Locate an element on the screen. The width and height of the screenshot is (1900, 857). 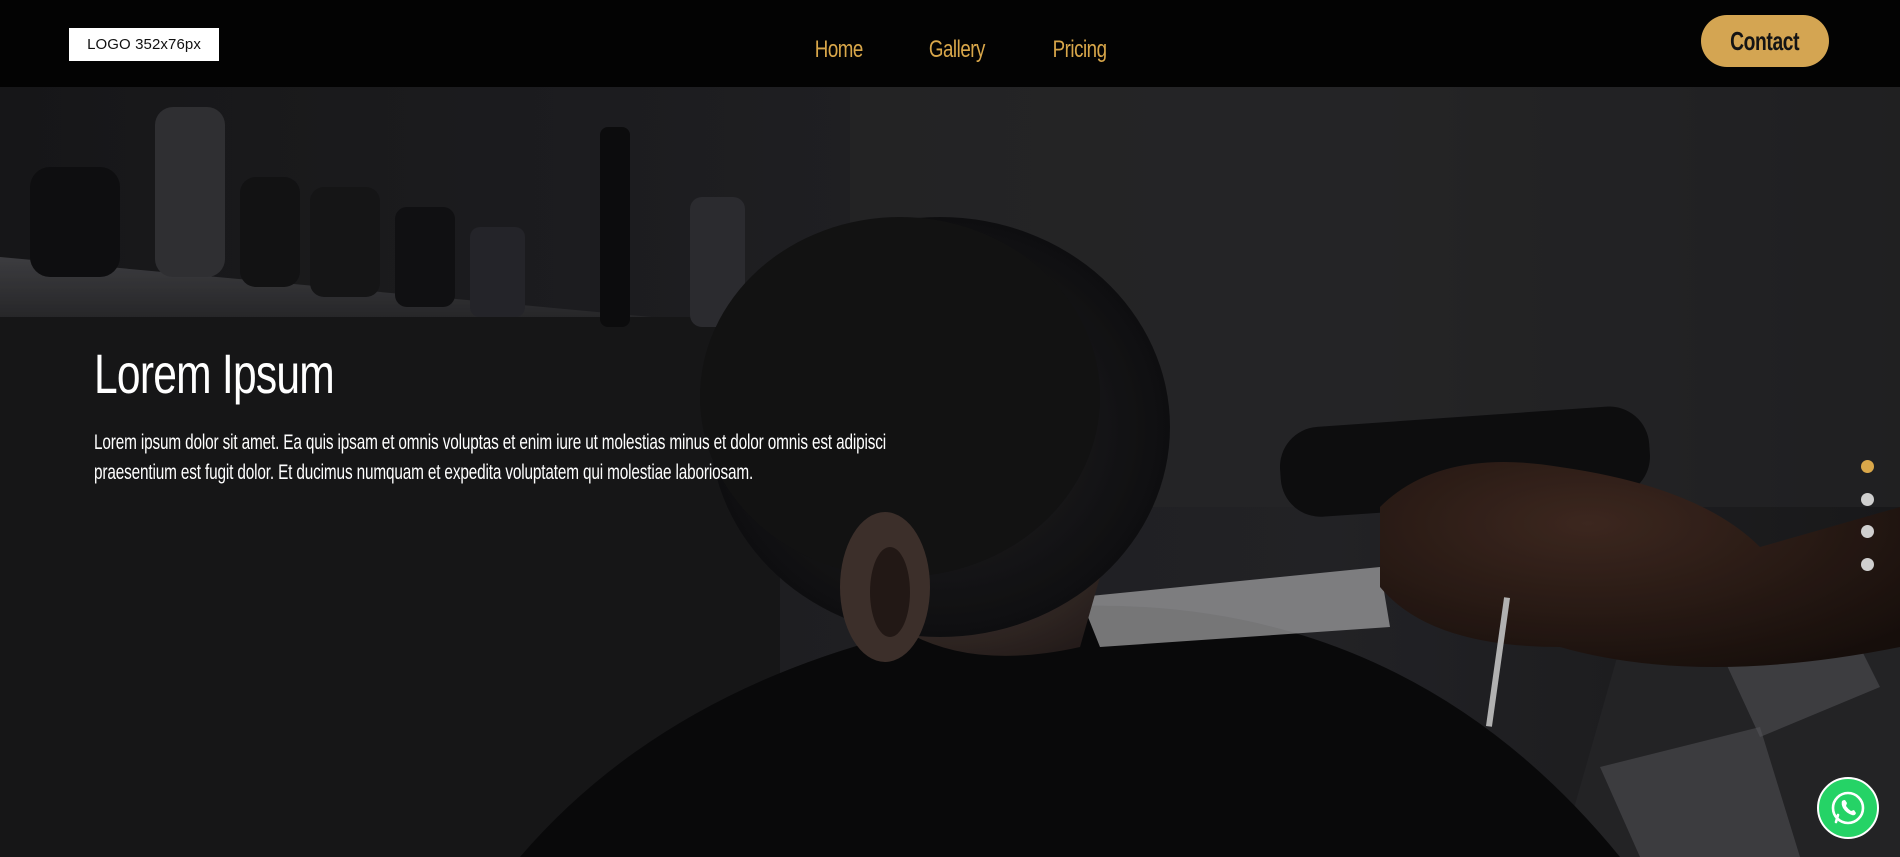
main-nav: Home Gallery Pricing is located at coordinates (950, 50).